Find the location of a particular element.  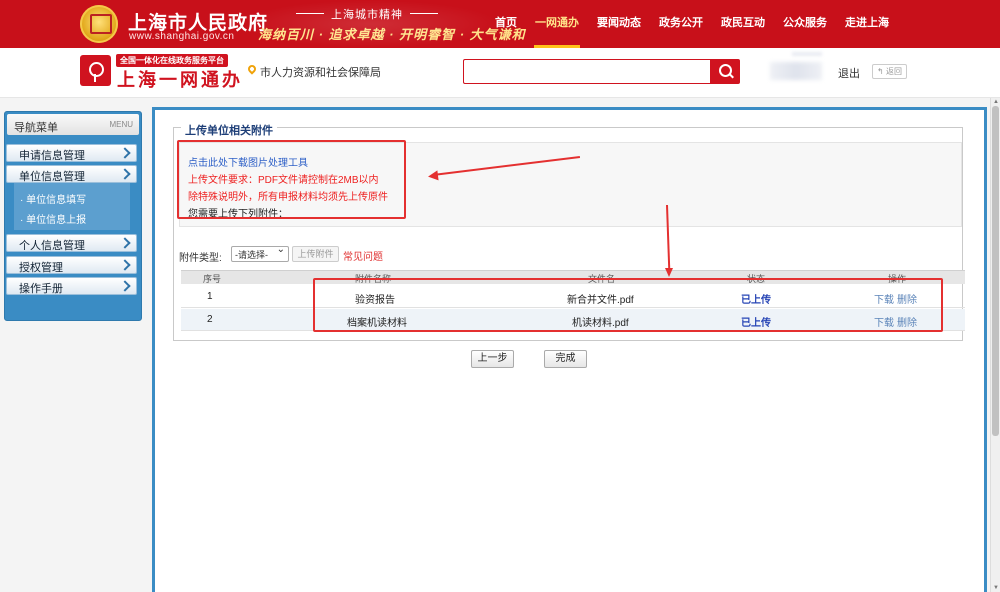

sidebar-item-manual: 操作手册 is located at coordinates (71, 286).